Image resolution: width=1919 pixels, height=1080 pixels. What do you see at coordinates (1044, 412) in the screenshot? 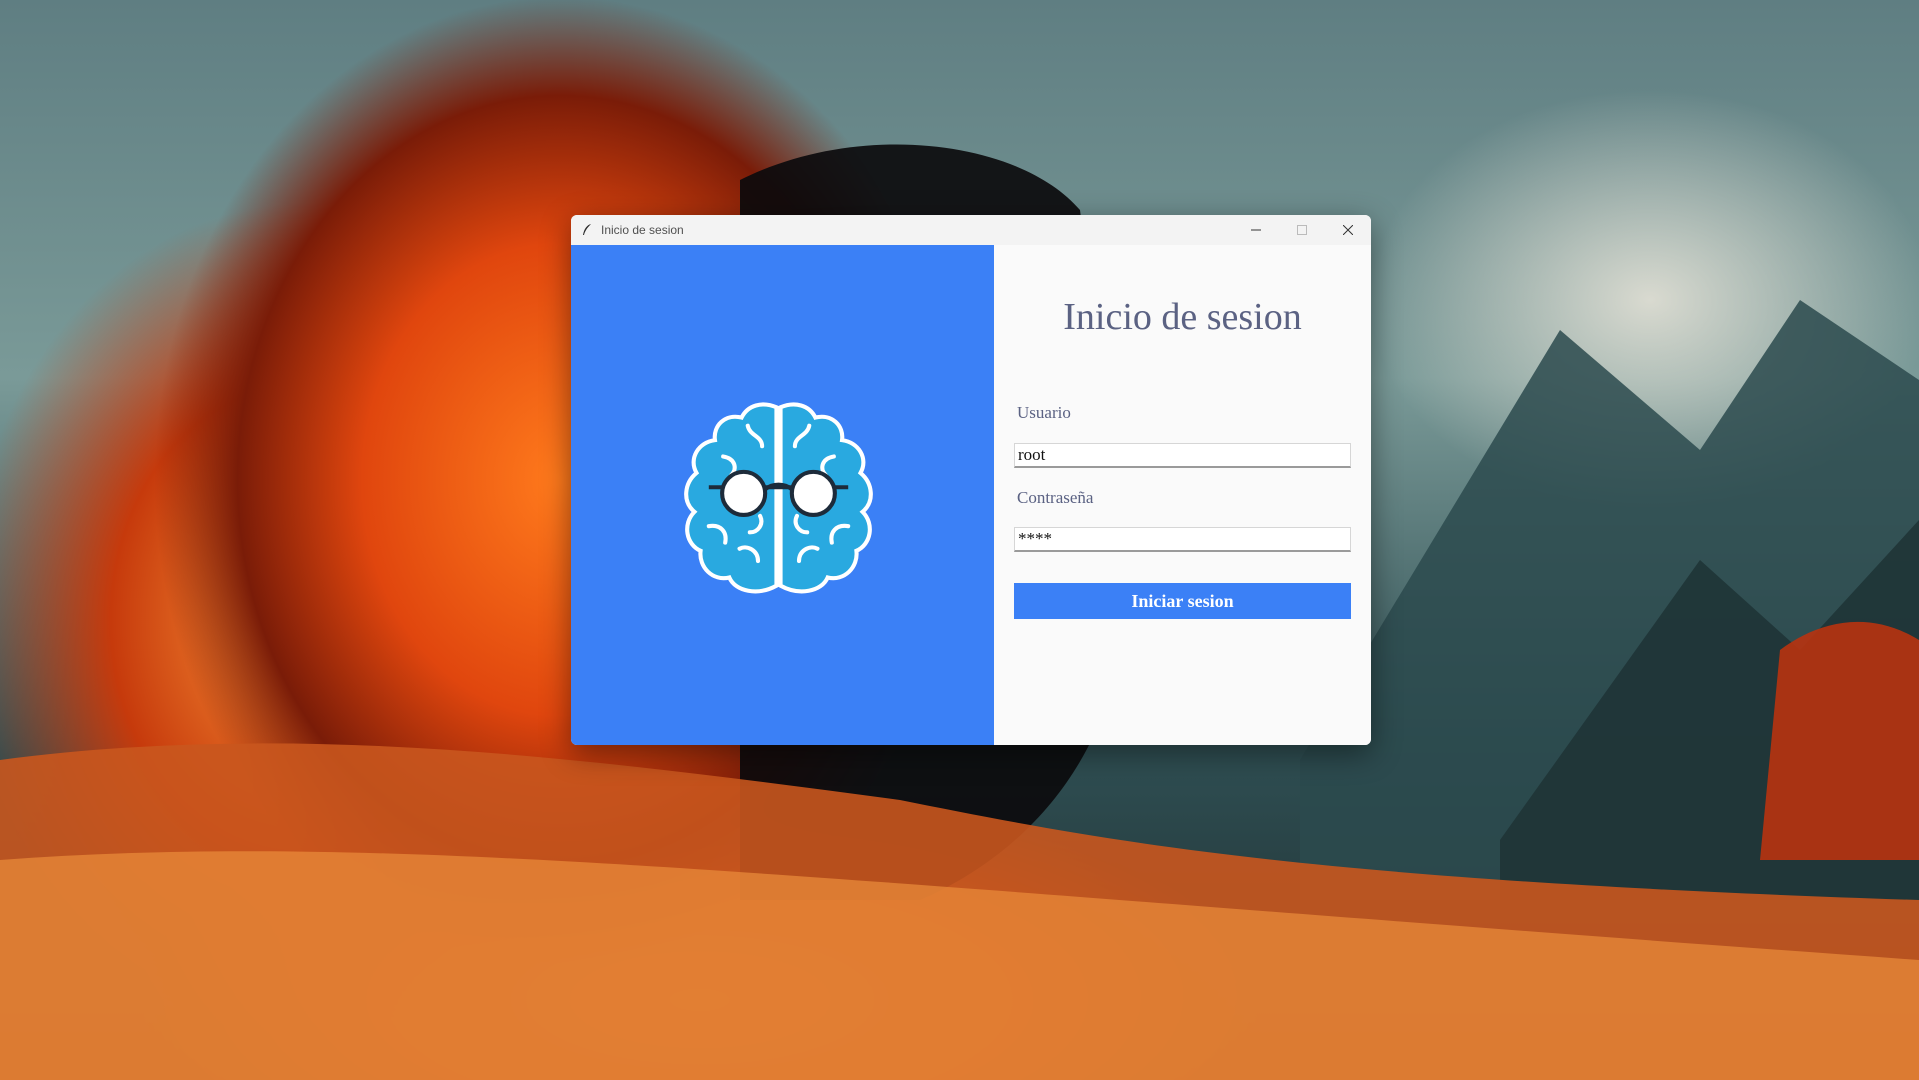
I see `username-label: Usuario` at bounding box center [1044, 412].